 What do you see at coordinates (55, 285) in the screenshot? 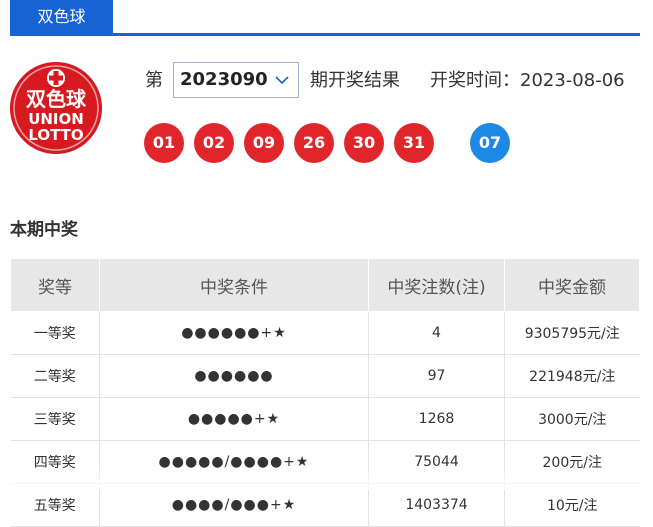
I see `header-level: 奖等` at bounding box center [55, 285].